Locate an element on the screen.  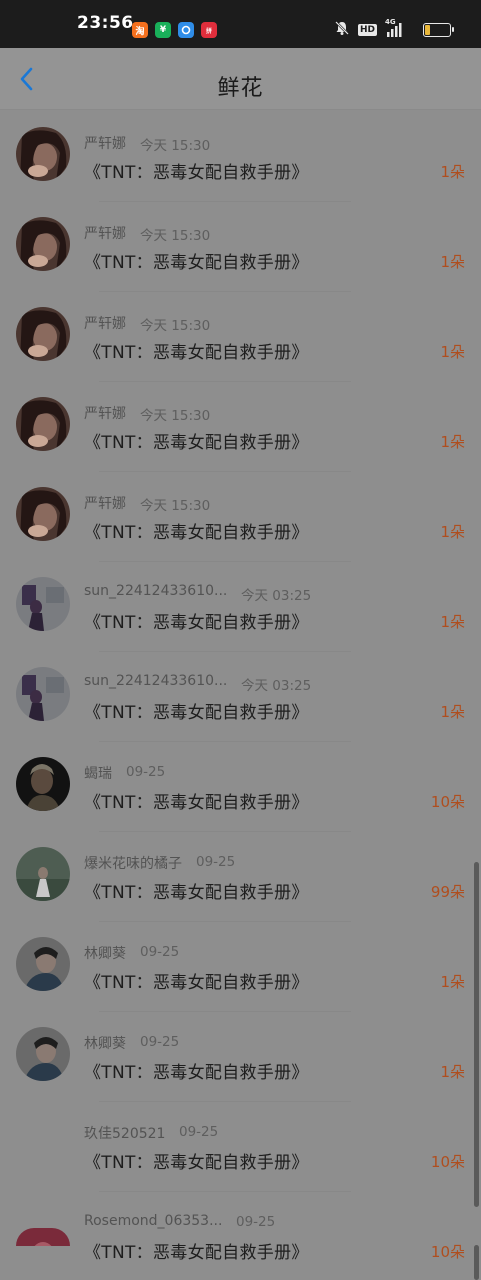
battery-icon is located at coordinates (438, 30).